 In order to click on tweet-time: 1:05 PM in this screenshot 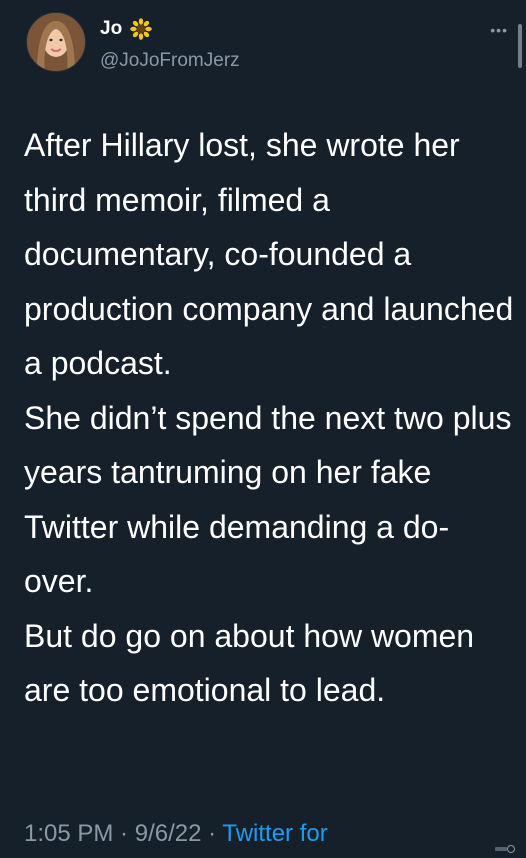, I will do `click(68, 833)`.